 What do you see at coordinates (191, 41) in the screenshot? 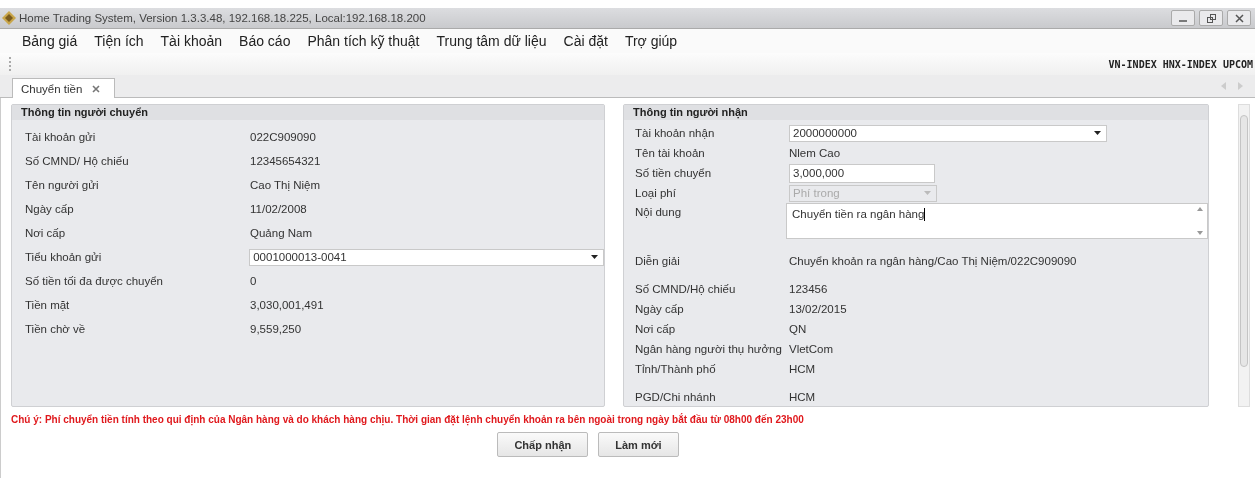
I see `menu-item: Tài khoản` at bounding box center [191, 41].